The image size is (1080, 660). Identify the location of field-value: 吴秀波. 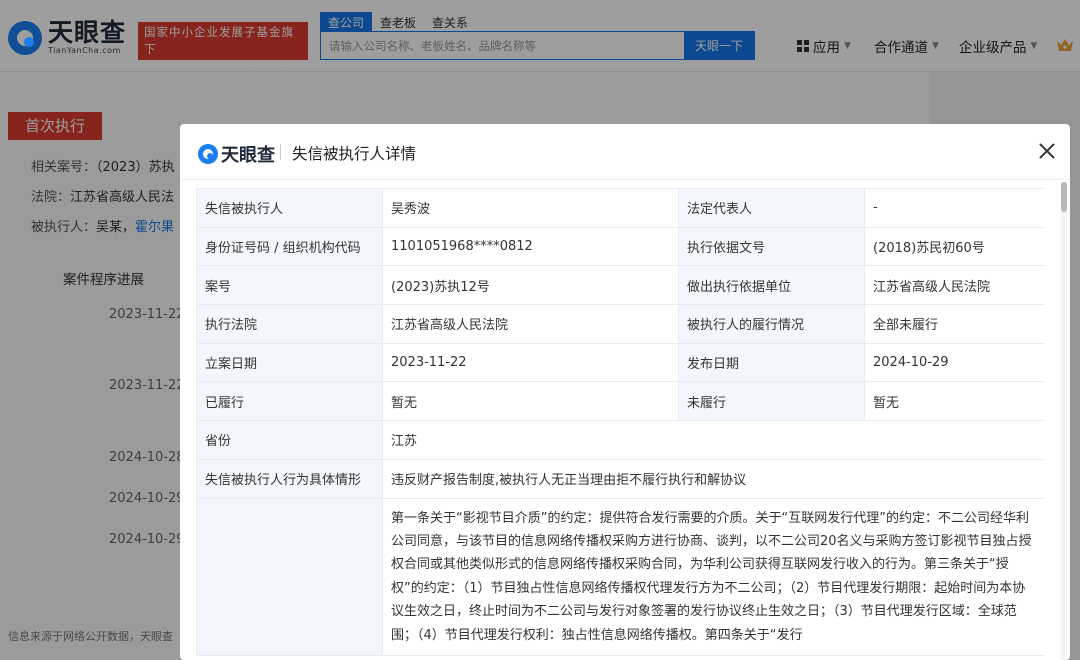
(530, 208).